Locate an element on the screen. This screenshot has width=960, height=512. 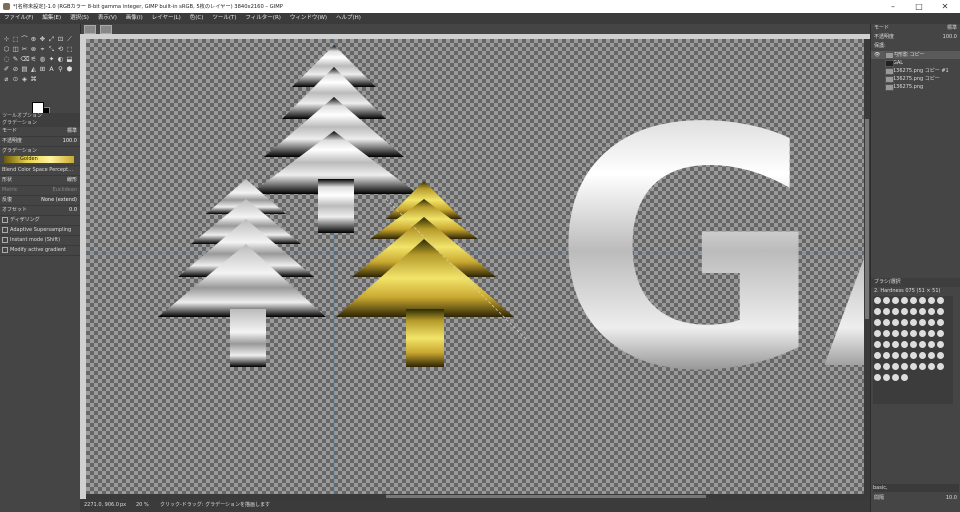
minimize-button: – is located at coordinates (893, 6).